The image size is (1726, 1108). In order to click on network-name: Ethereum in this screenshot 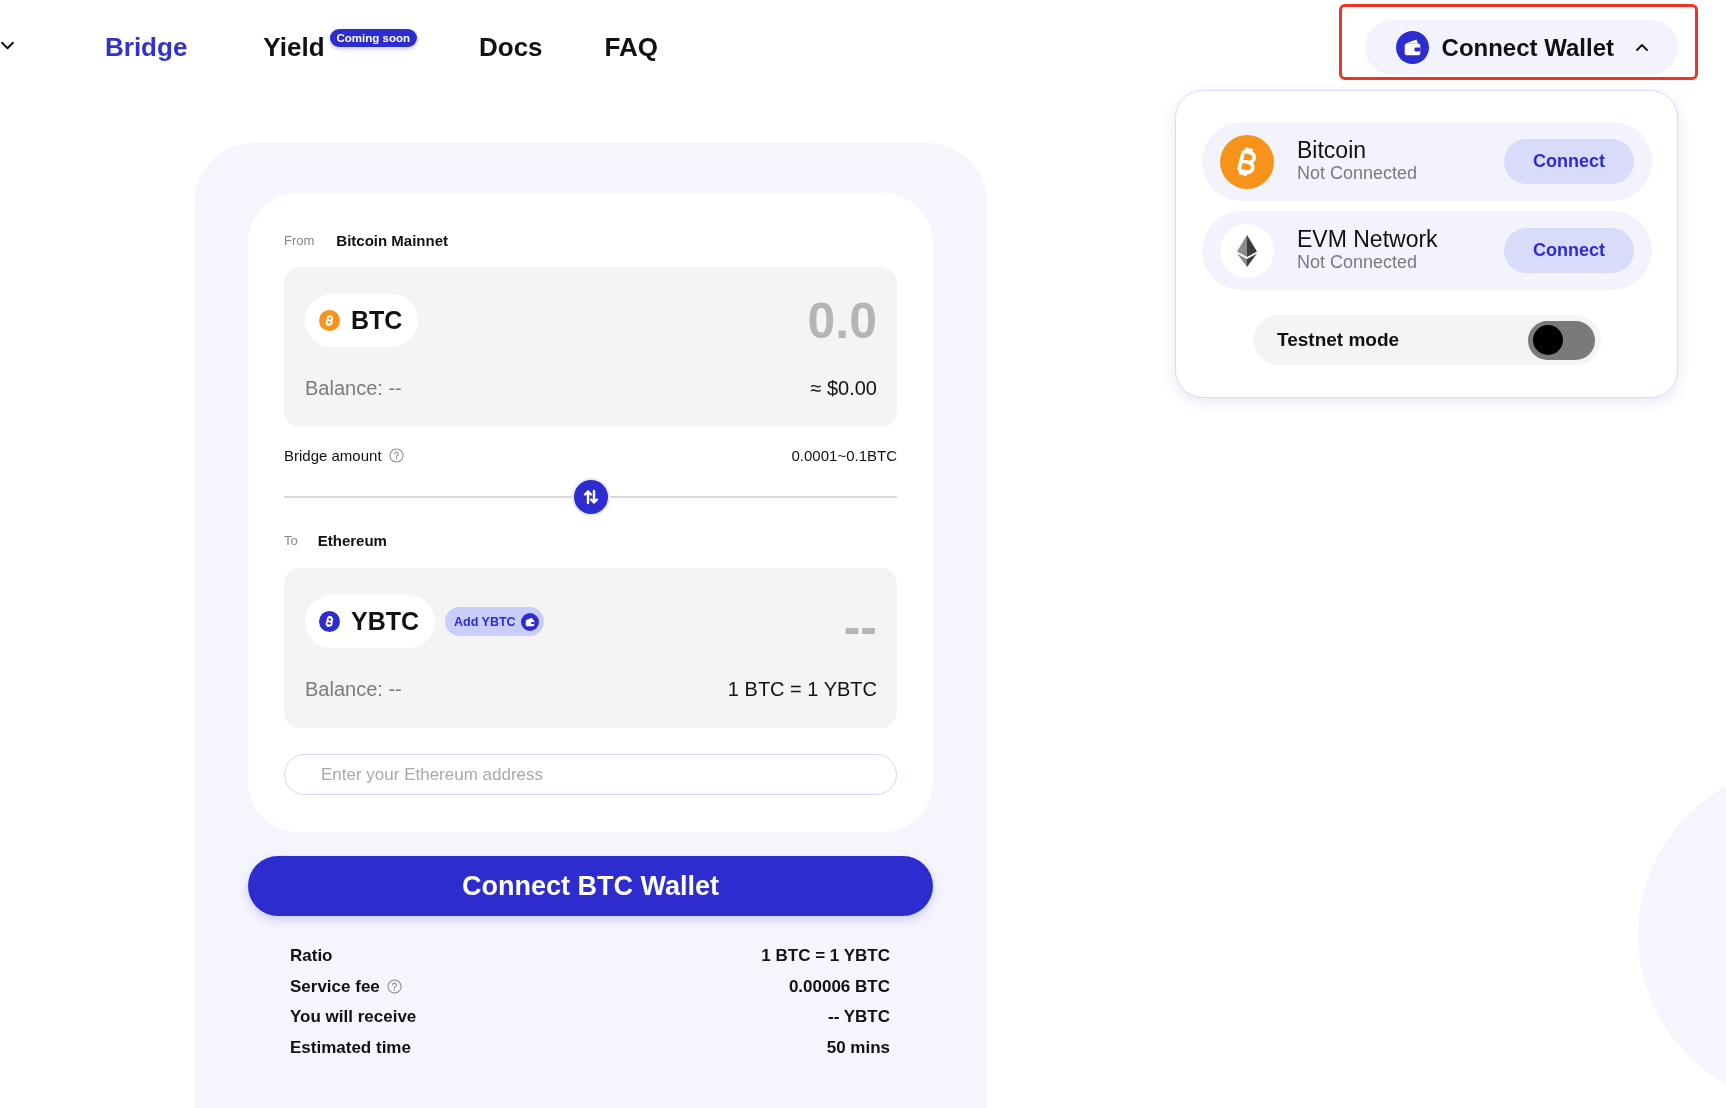, I will do `click(352, 540)`.